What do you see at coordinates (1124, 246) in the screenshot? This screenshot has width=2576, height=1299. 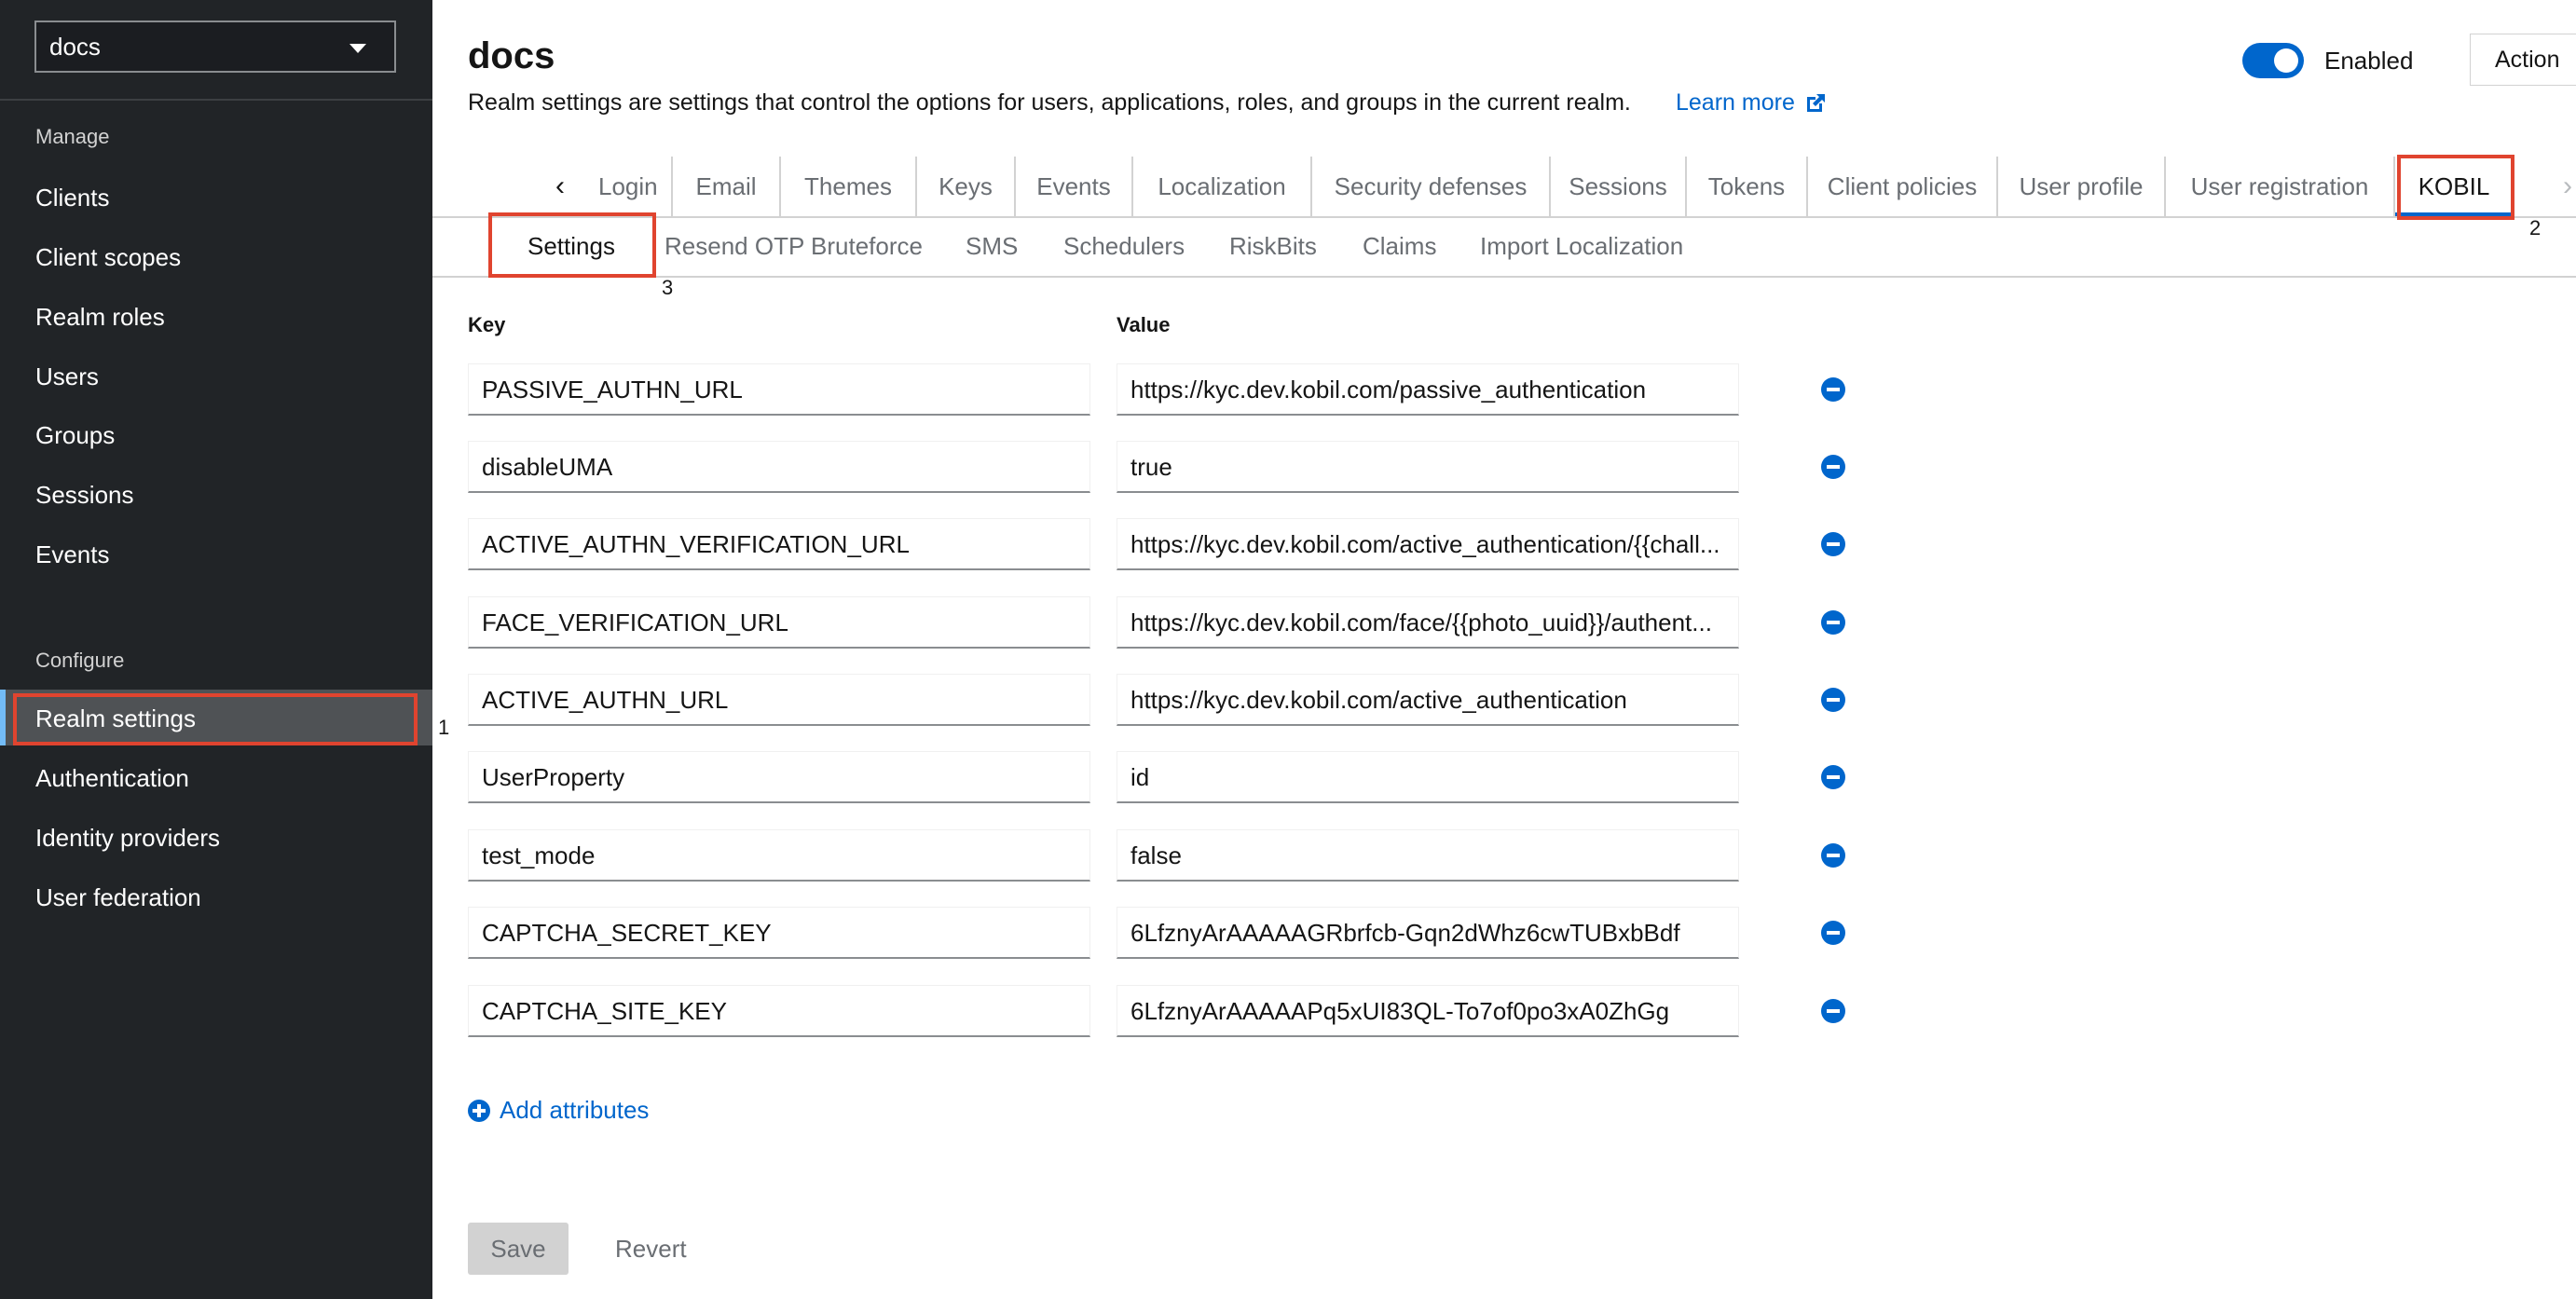 I see `subtab-schedulers: Schedulers` at bounding box center [1124, 246].